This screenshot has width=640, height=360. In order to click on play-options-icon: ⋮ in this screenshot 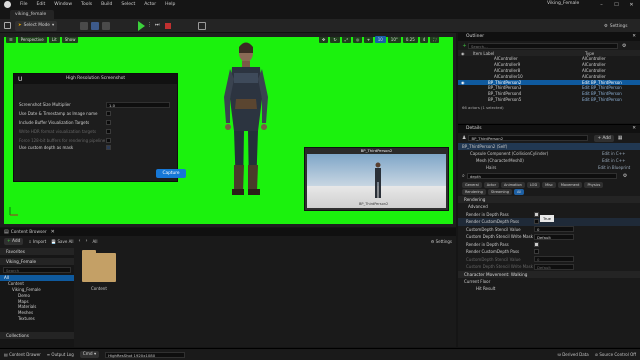, I will do `click(150, 26)`.